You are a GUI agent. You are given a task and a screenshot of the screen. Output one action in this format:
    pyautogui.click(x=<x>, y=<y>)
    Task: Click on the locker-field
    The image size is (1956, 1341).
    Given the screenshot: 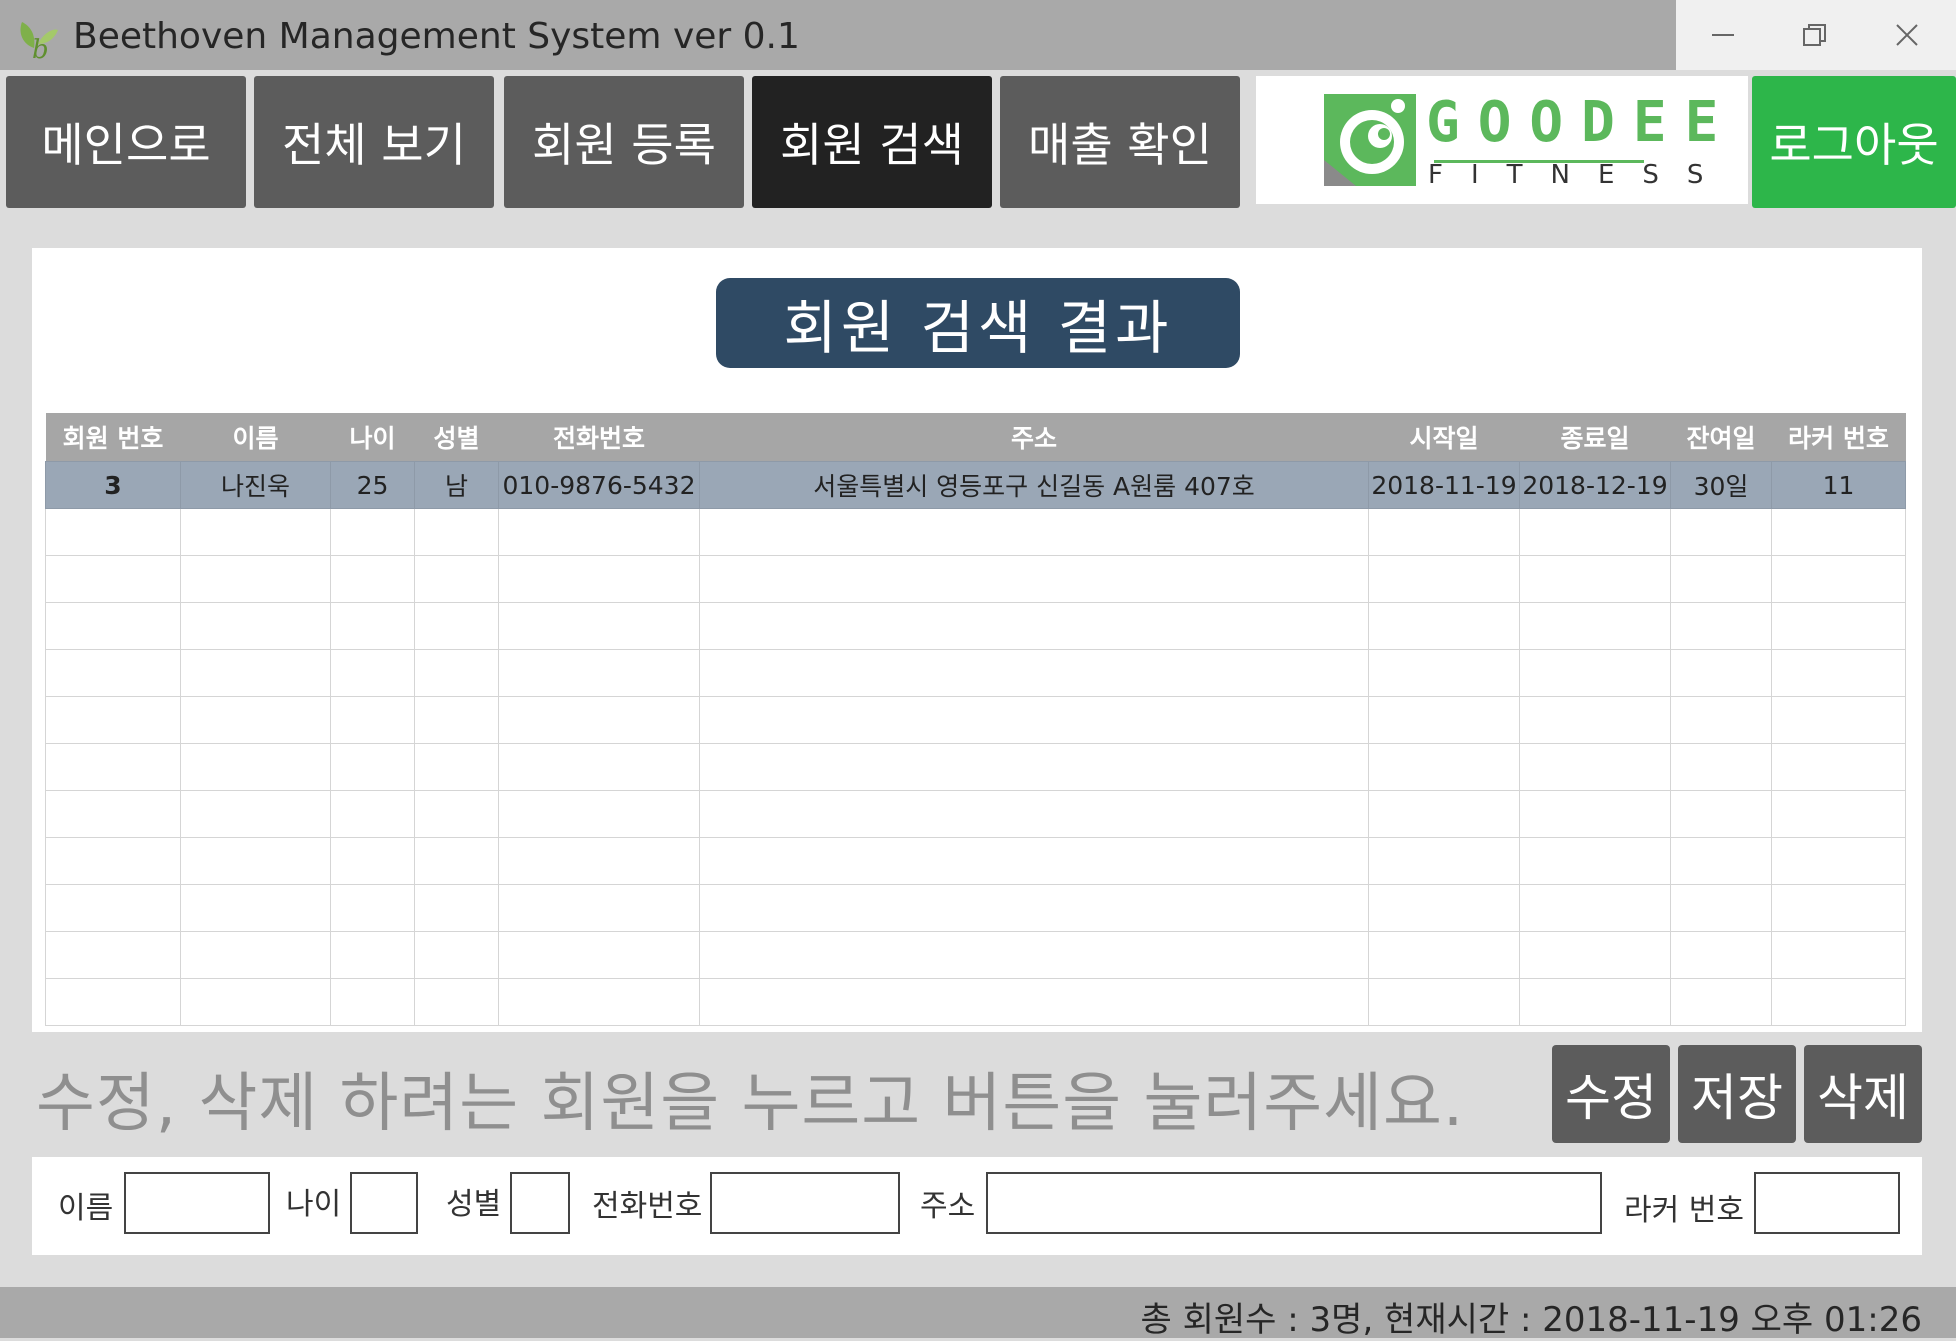 What is the action you would take?
    pyautogui.click(x=1827, y=1203)
    